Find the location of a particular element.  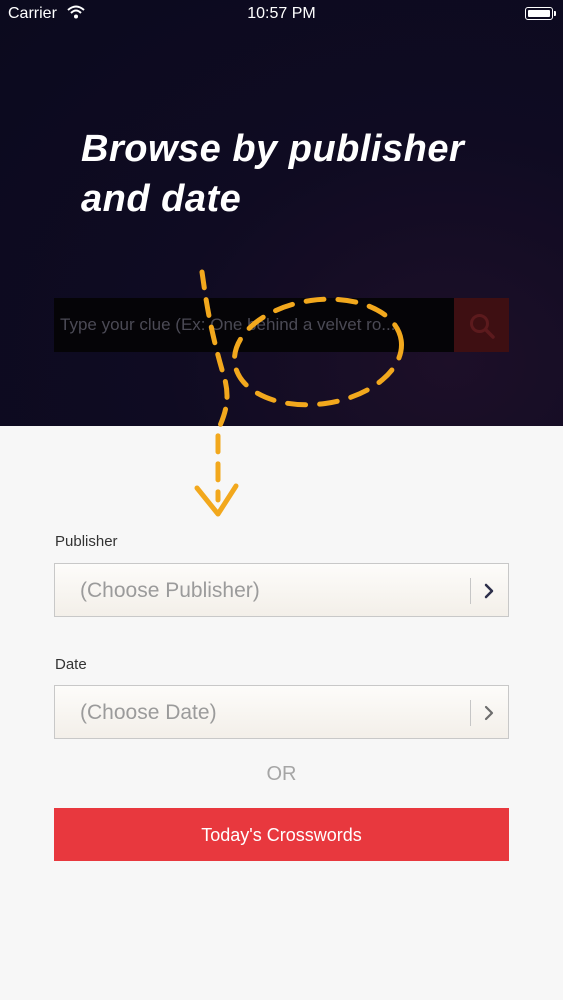

headline: Browse by publisher and date is located at coordinates (273, 174).